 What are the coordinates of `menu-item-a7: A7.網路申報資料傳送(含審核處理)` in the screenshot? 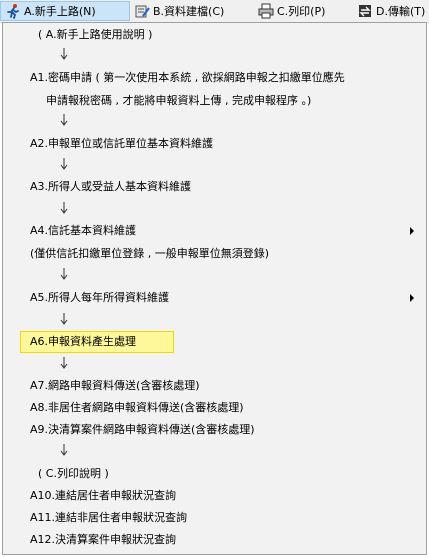 It's located at (115, 386).